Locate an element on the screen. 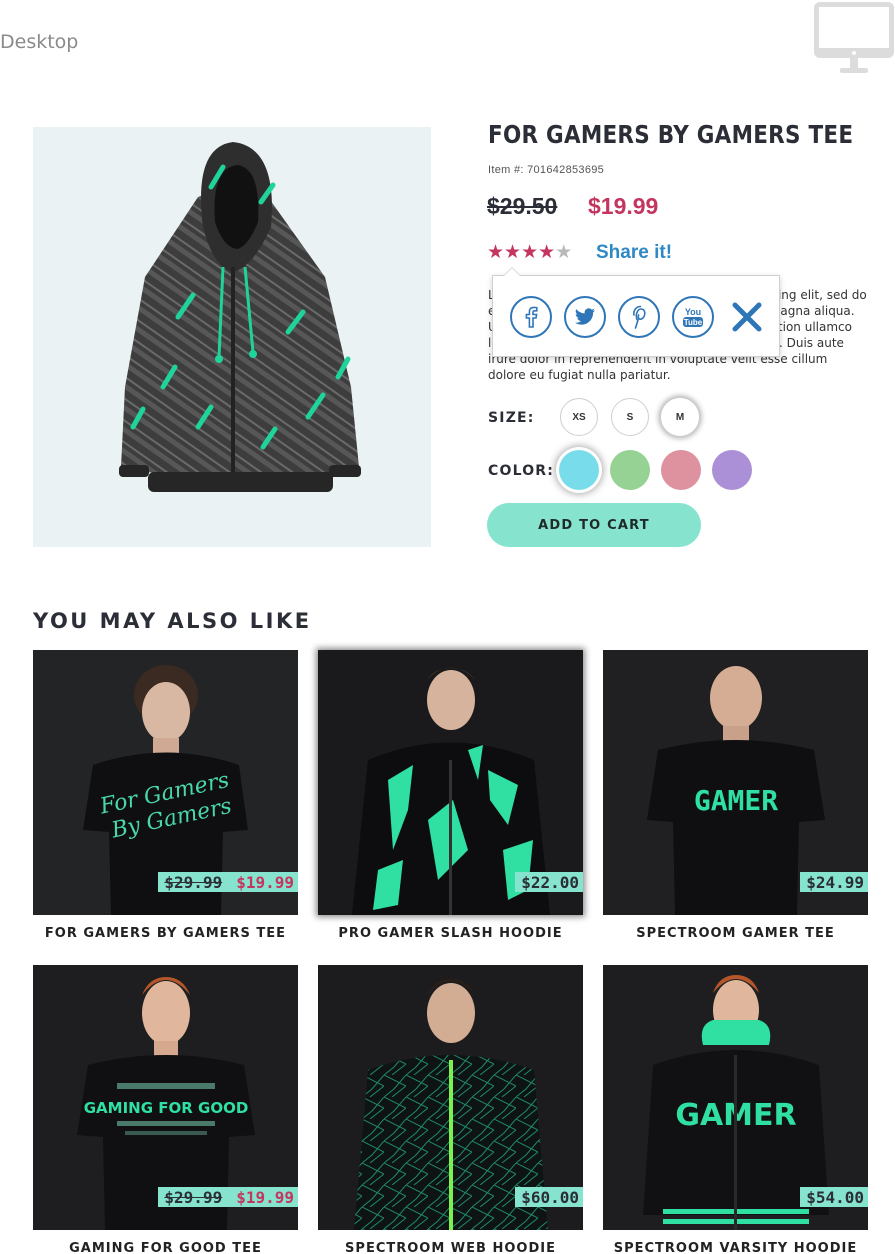 The height and width of the screenshot is (1254, 895). product-thumbnail: $22.00 is located at coordinates (450, 782).